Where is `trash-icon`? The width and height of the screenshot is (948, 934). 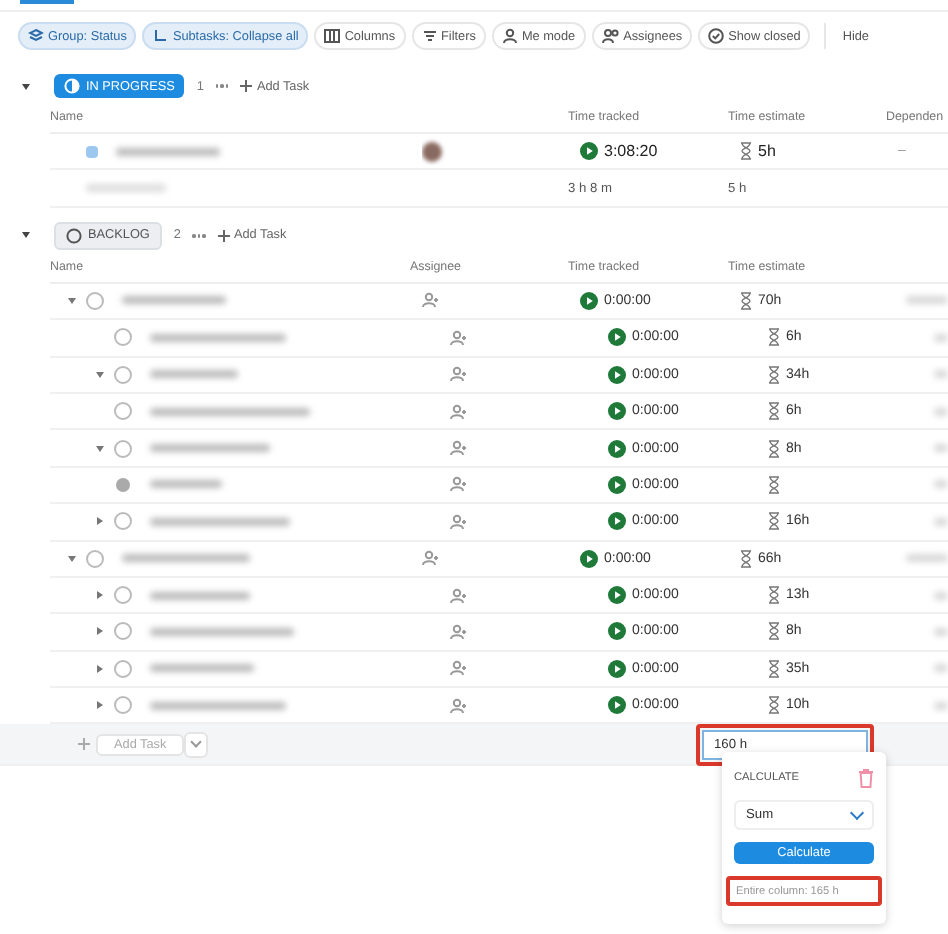
trash-icon is located at coordinates (866, 778).